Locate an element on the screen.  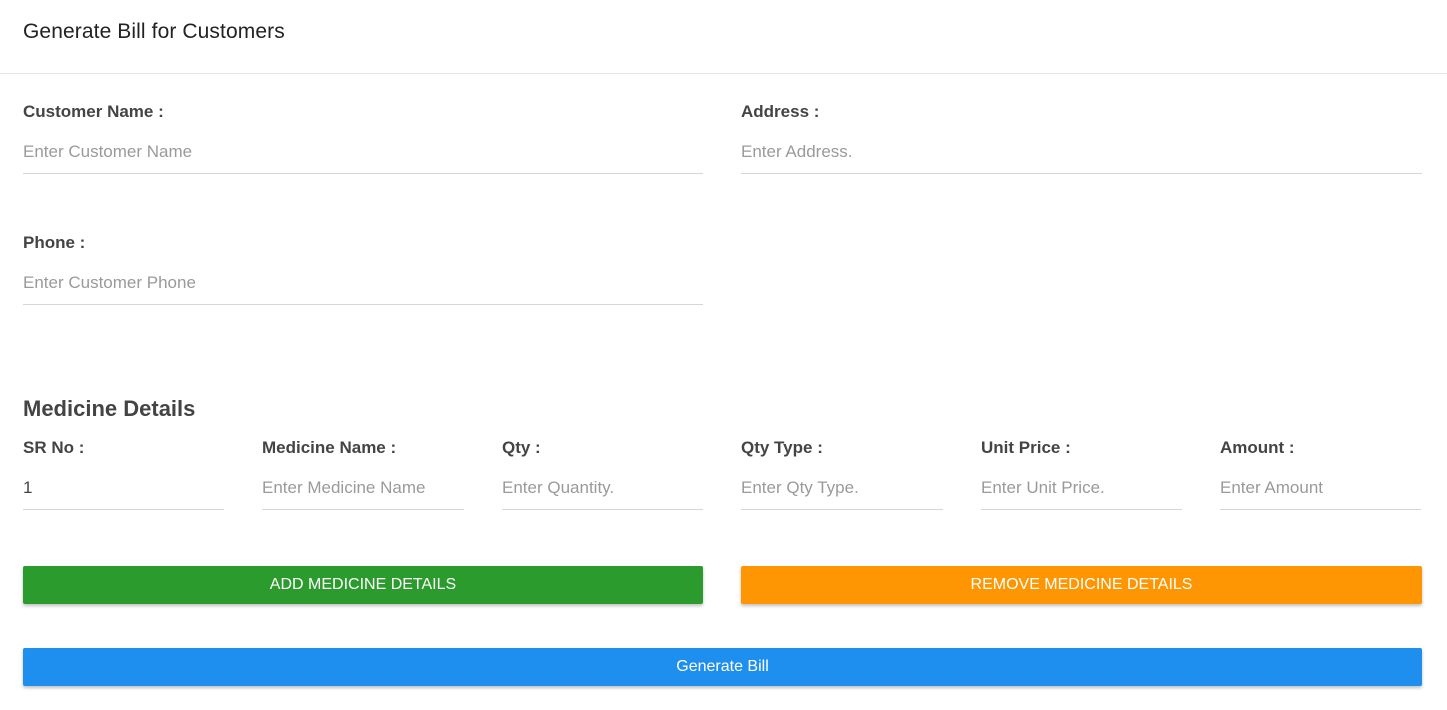
add-medicine-details-button: ADD MEDICINE DETAILS is located at coordinates (363, 585).